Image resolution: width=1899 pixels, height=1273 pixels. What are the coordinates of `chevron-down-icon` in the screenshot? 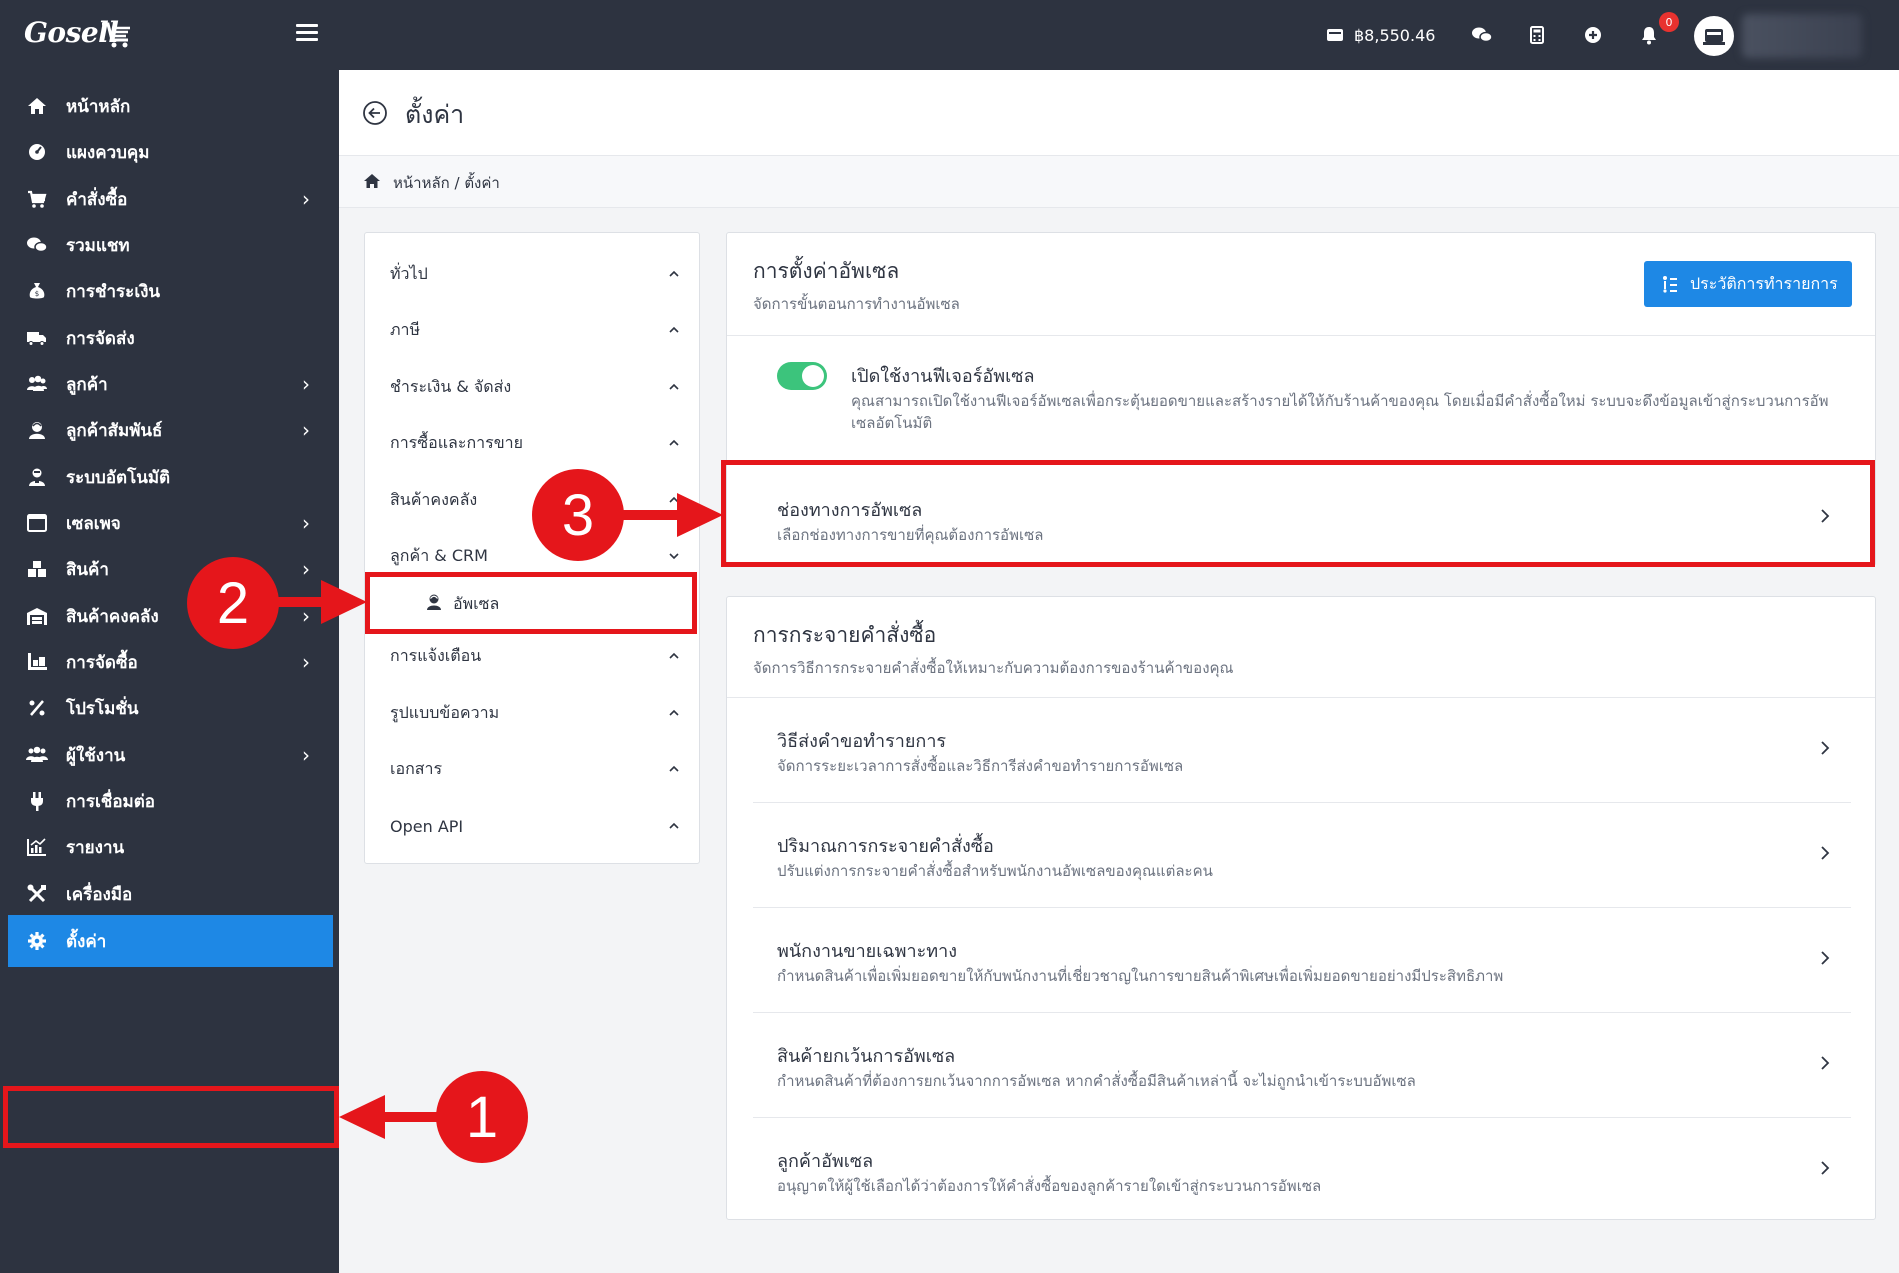 It's located at (674, 556).